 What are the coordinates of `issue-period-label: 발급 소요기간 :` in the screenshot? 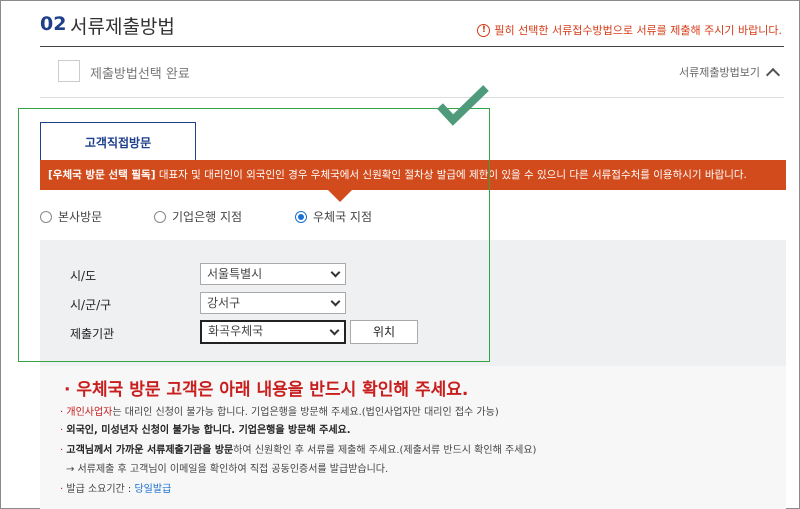 It's located at (100, 489).